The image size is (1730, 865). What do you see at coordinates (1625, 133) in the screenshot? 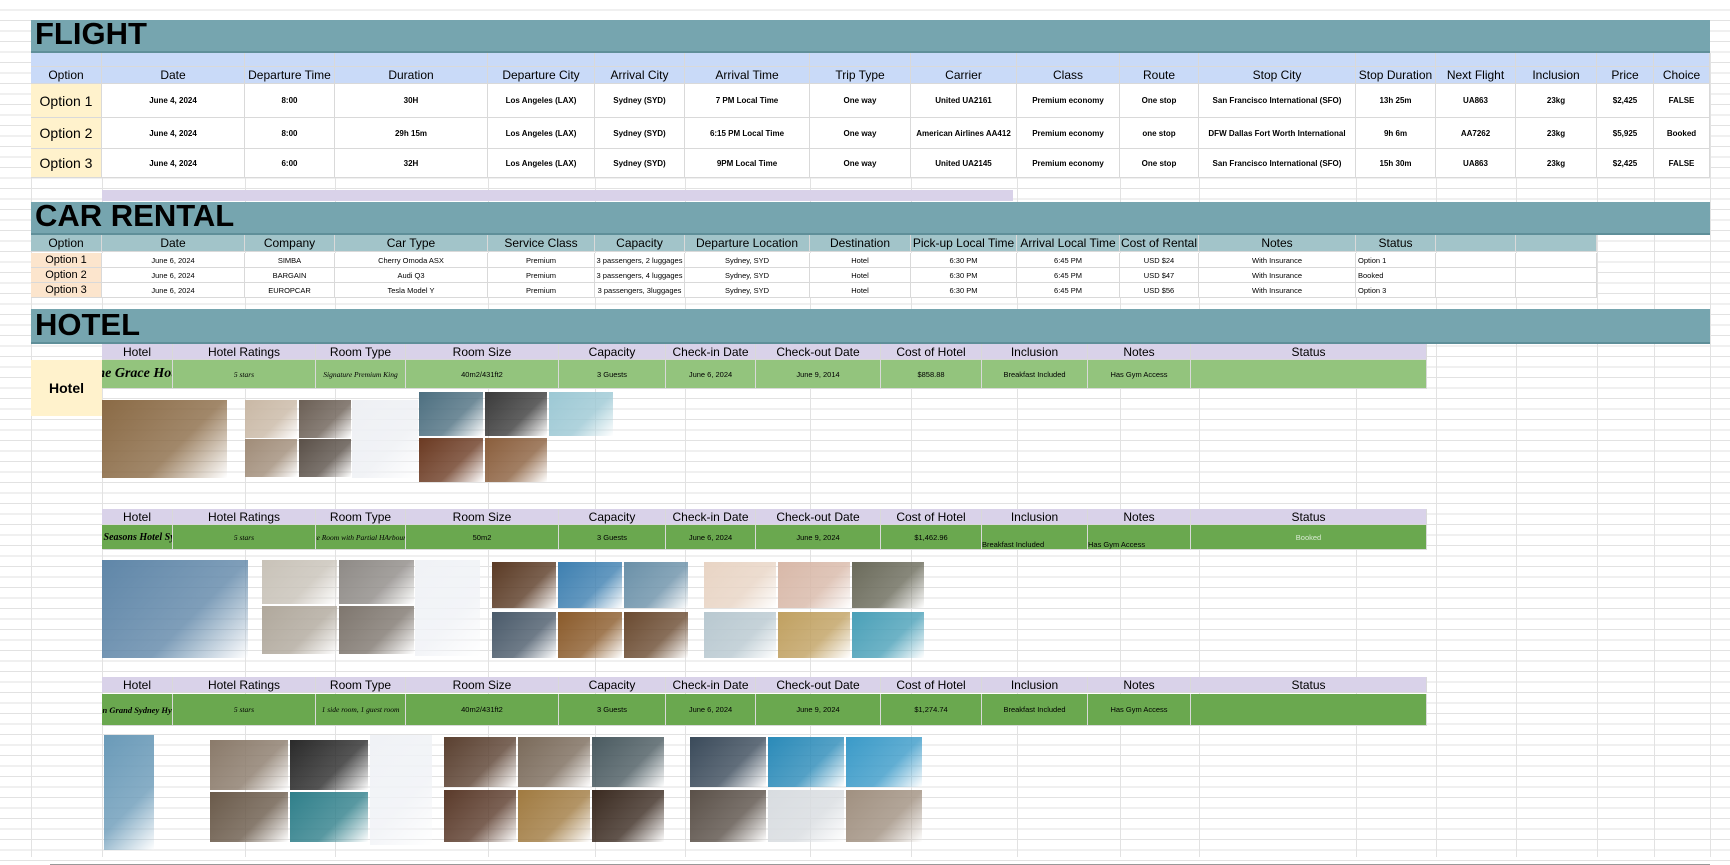
I see `table-cell: $5,925` at bounding box center [1625, 133].